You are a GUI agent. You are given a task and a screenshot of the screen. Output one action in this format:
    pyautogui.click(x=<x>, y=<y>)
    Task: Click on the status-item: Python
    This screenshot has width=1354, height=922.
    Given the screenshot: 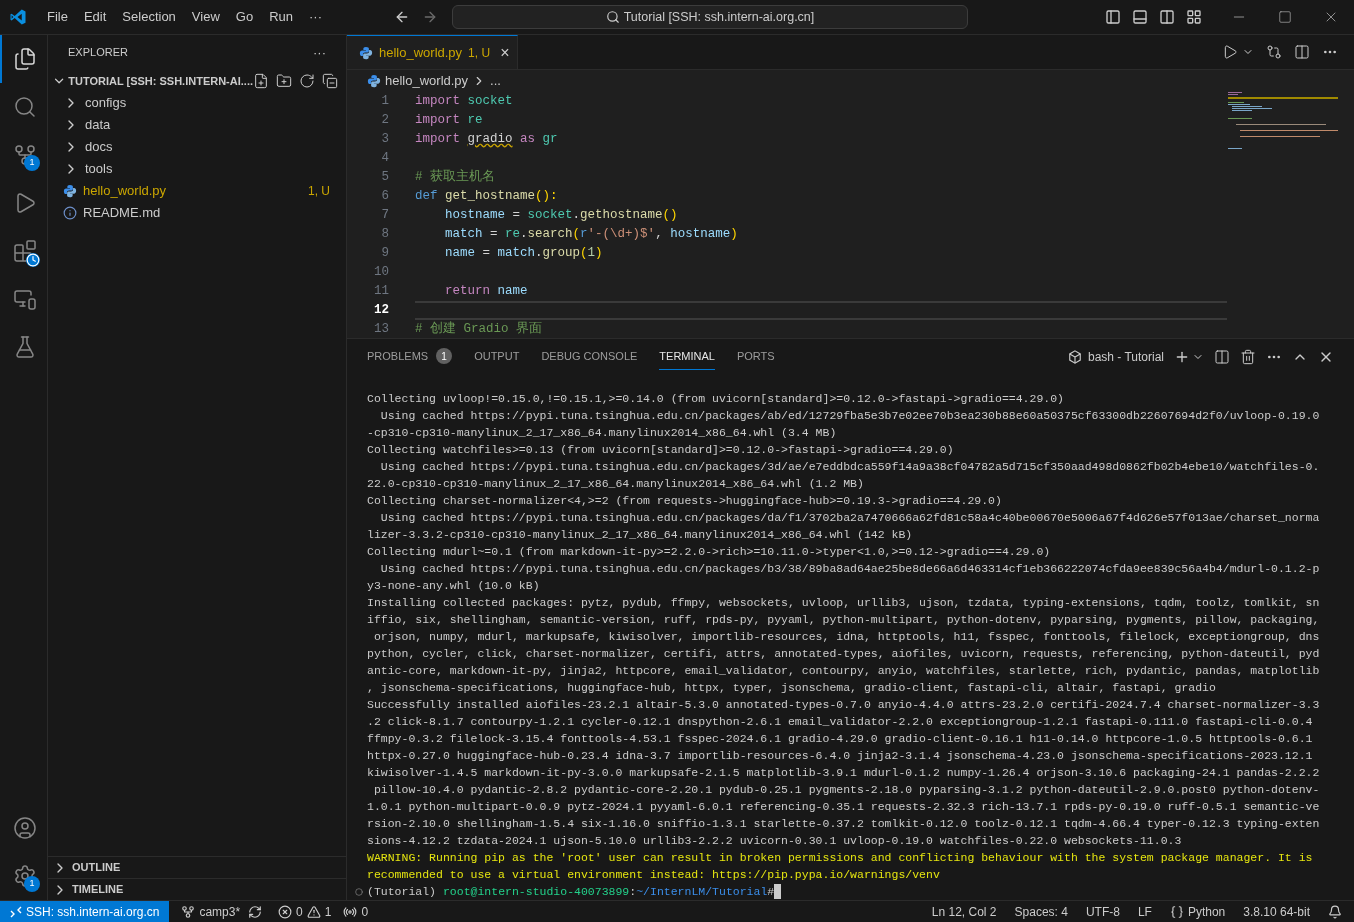 What is the action you would take?
    pyautogui.click(x=1206, y=911)
    